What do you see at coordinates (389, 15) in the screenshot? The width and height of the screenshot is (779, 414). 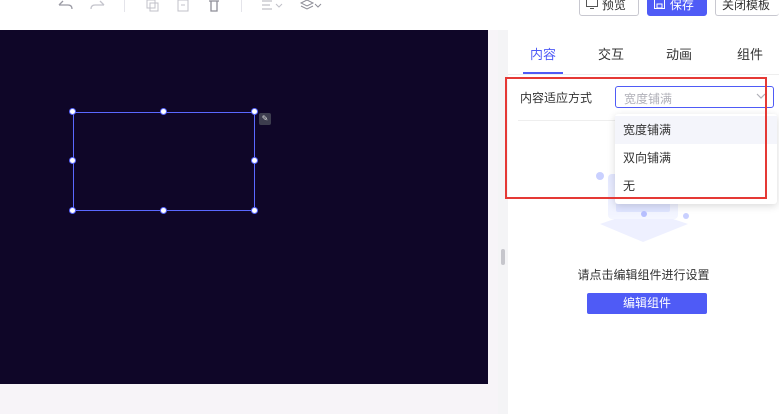 I see `toolbar: 预览 保存 关闭模板` at bounding box center [389, 15].